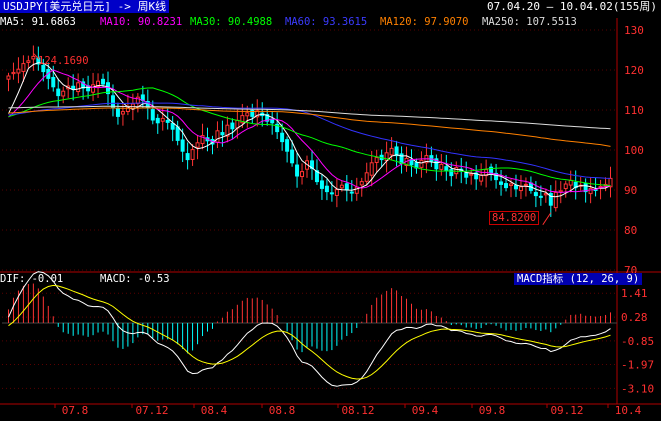  I want to click on x-tick-label: 09.8, so click(492, 410).